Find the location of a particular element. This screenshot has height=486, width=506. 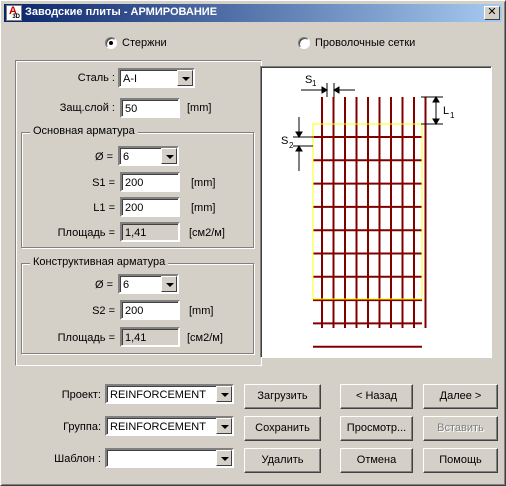

constr-area-label: Площадь = is located at coordinates (86, 338).